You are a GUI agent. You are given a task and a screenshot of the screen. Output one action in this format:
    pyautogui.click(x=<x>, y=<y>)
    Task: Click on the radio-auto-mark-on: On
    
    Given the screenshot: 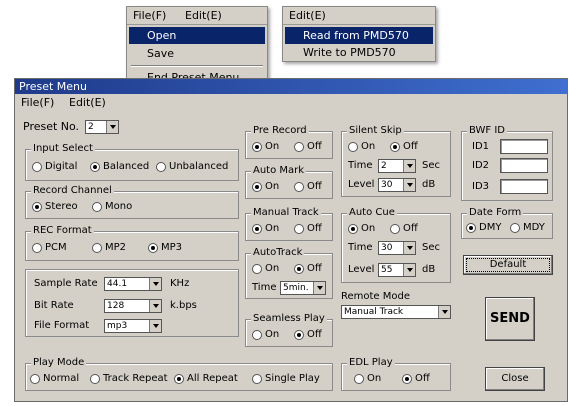 What is the action you would take?
    pyautogui.click(x=265, y=187)
    